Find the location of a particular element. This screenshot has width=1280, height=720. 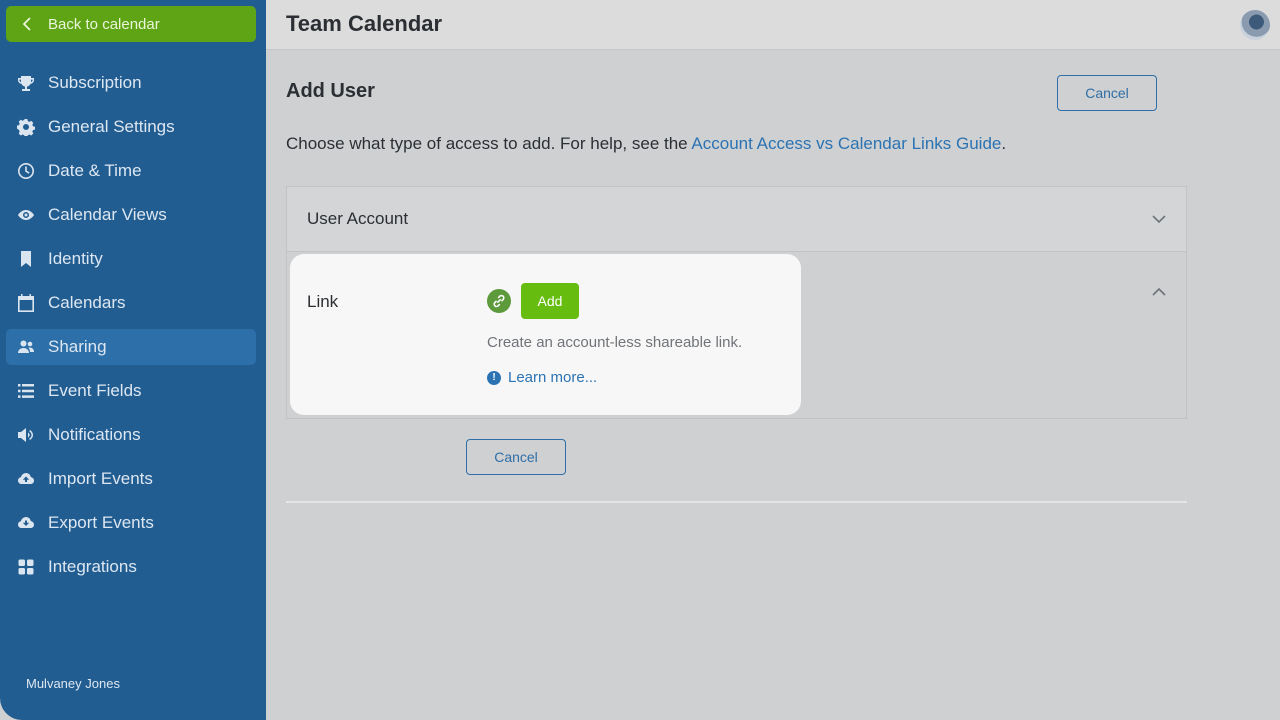

link-label: Link is located at coordinates (323, 301).